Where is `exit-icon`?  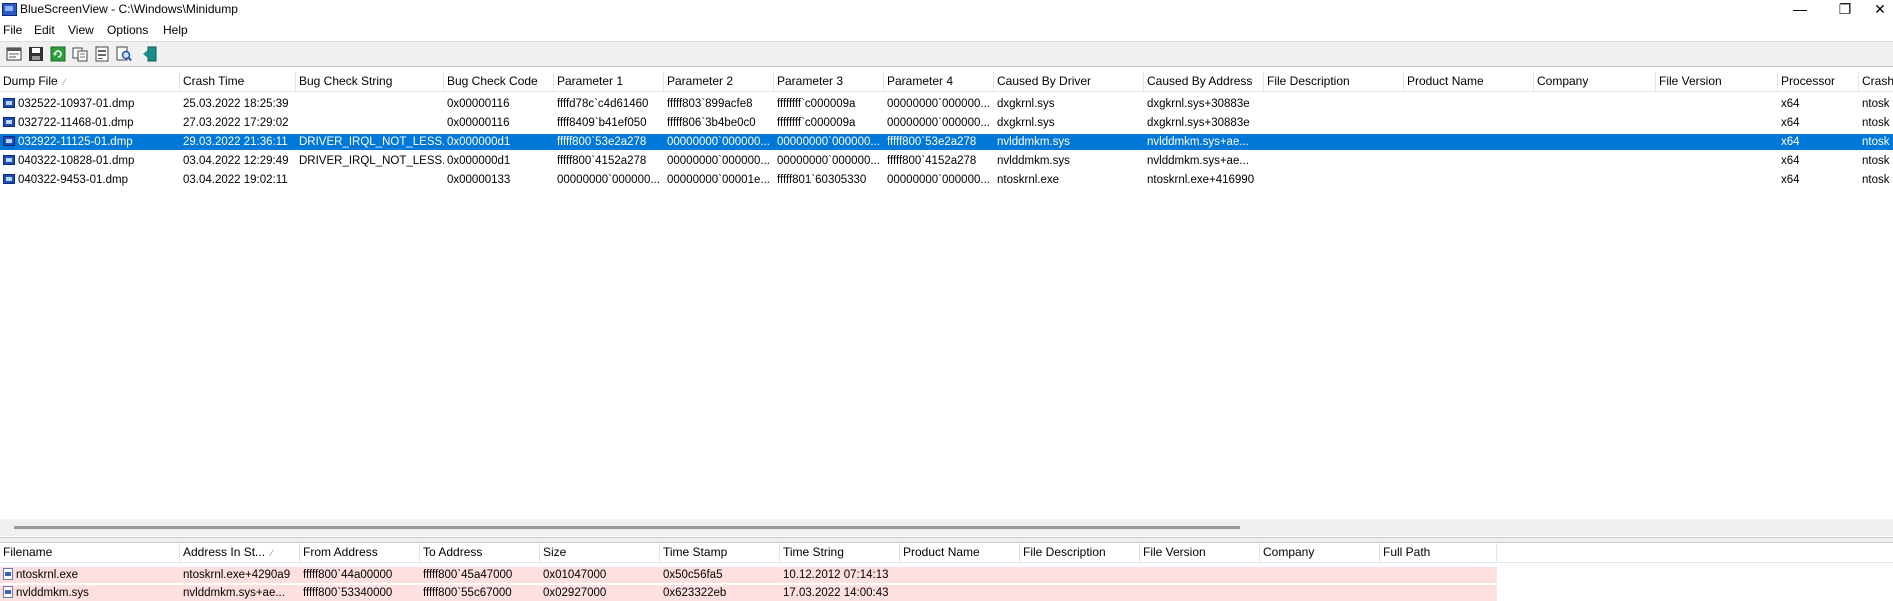 exit-icon is located at coordinates (150, 54).